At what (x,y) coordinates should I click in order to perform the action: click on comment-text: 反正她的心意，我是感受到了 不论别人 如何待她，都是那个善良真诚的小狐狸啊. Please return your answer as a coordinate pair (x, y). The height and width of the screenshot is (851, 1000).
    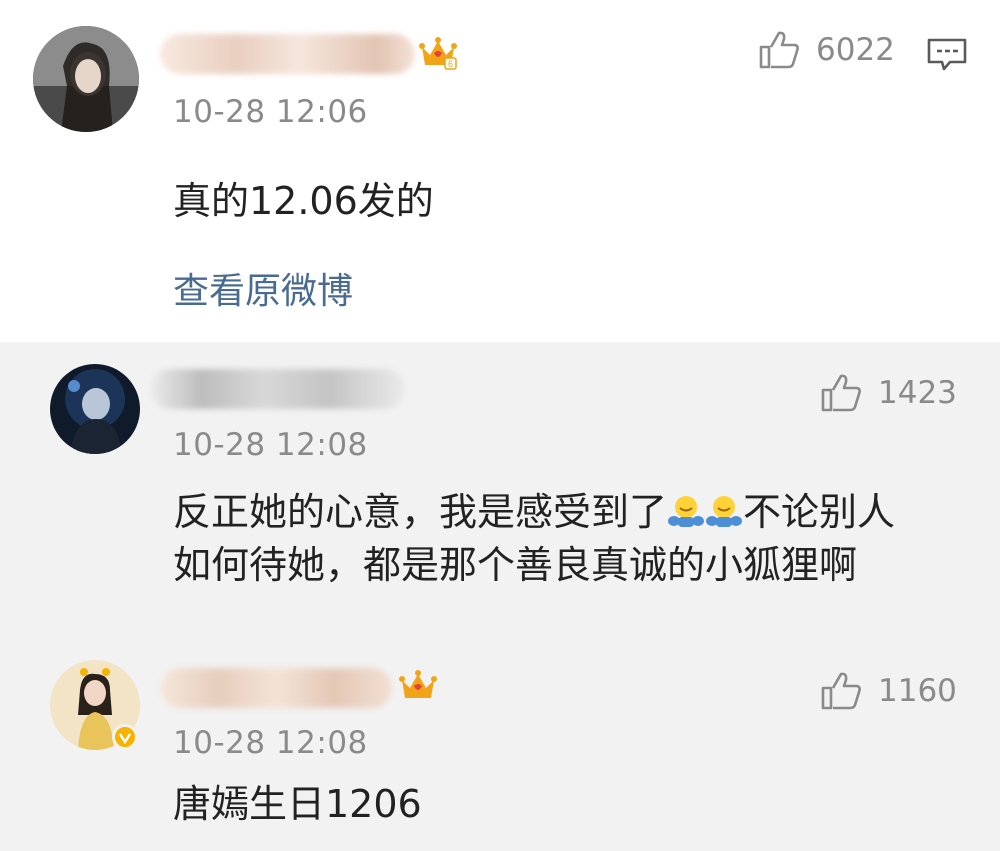
    Looking at the image, I should click on (563, 539).